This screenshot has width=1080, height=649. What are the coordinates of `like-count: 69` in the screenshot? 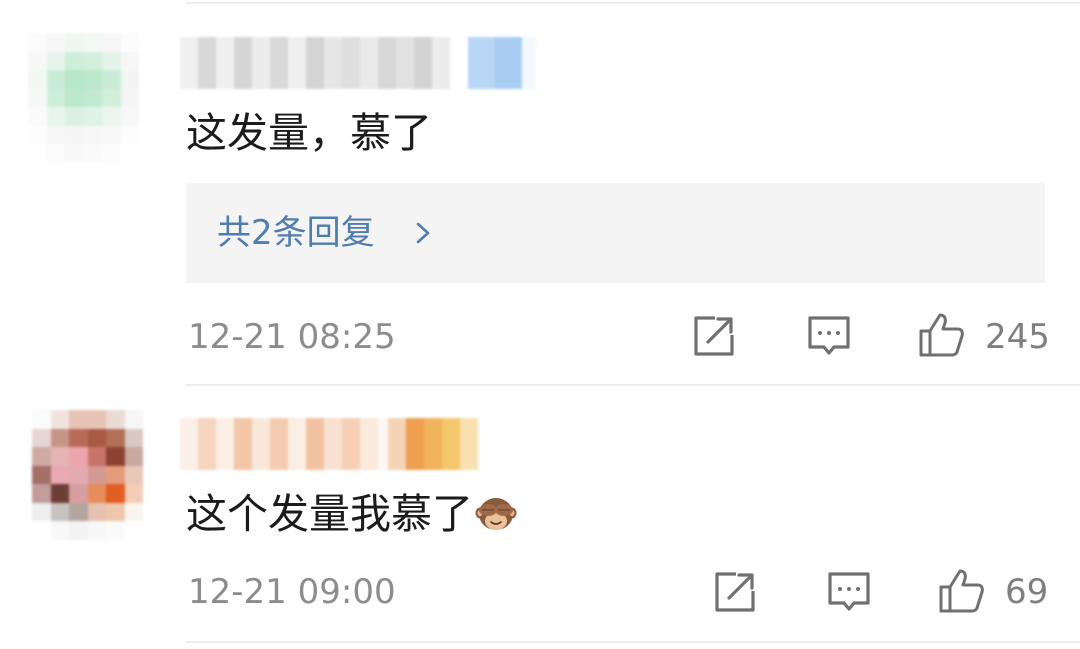 It's located at (1027, 592).